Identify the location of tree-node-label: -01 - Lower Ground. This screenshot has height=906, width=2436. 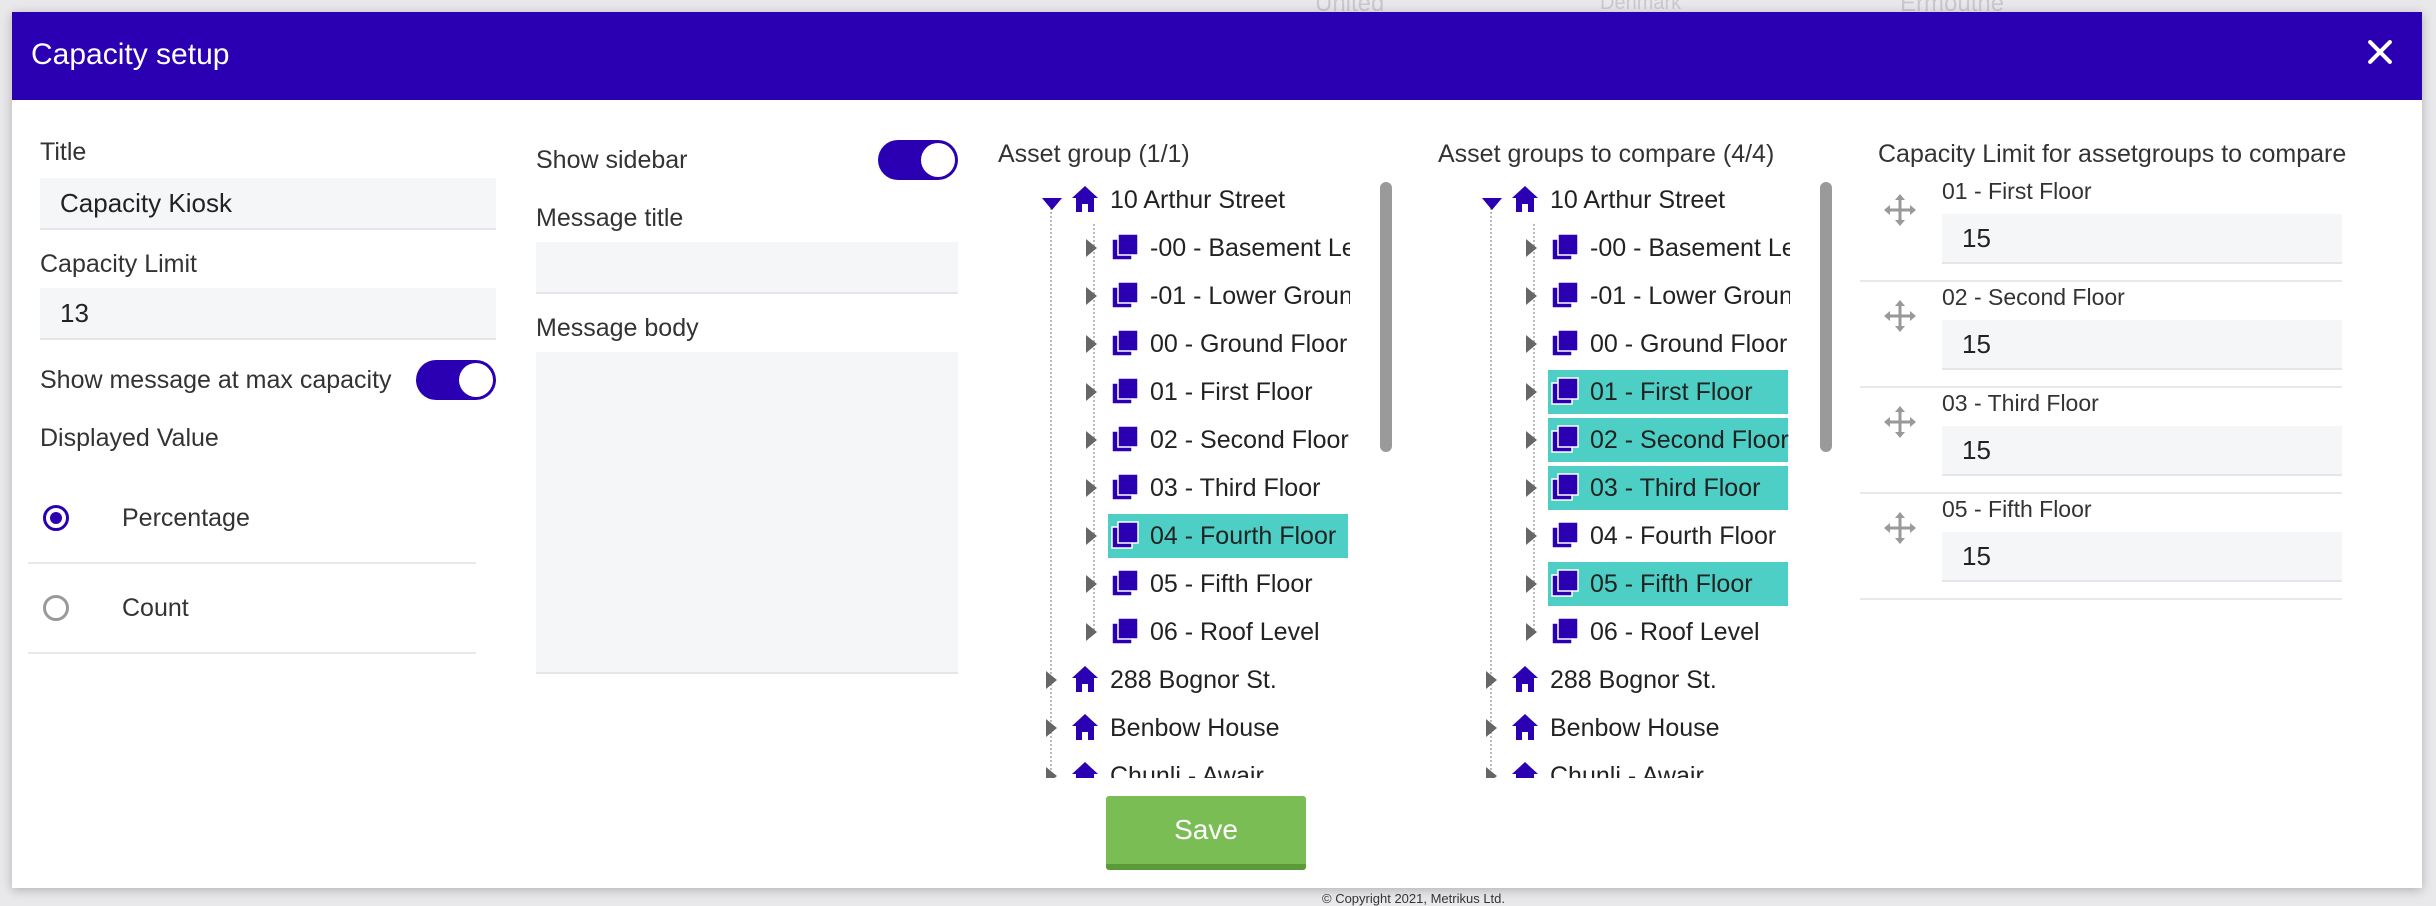
(1250, 296).